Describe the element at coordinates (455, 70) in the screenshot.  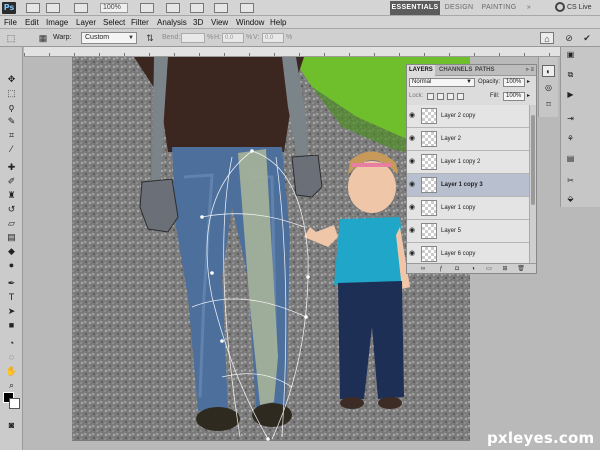
I see `tab-channels: CHANNELS` at that location.